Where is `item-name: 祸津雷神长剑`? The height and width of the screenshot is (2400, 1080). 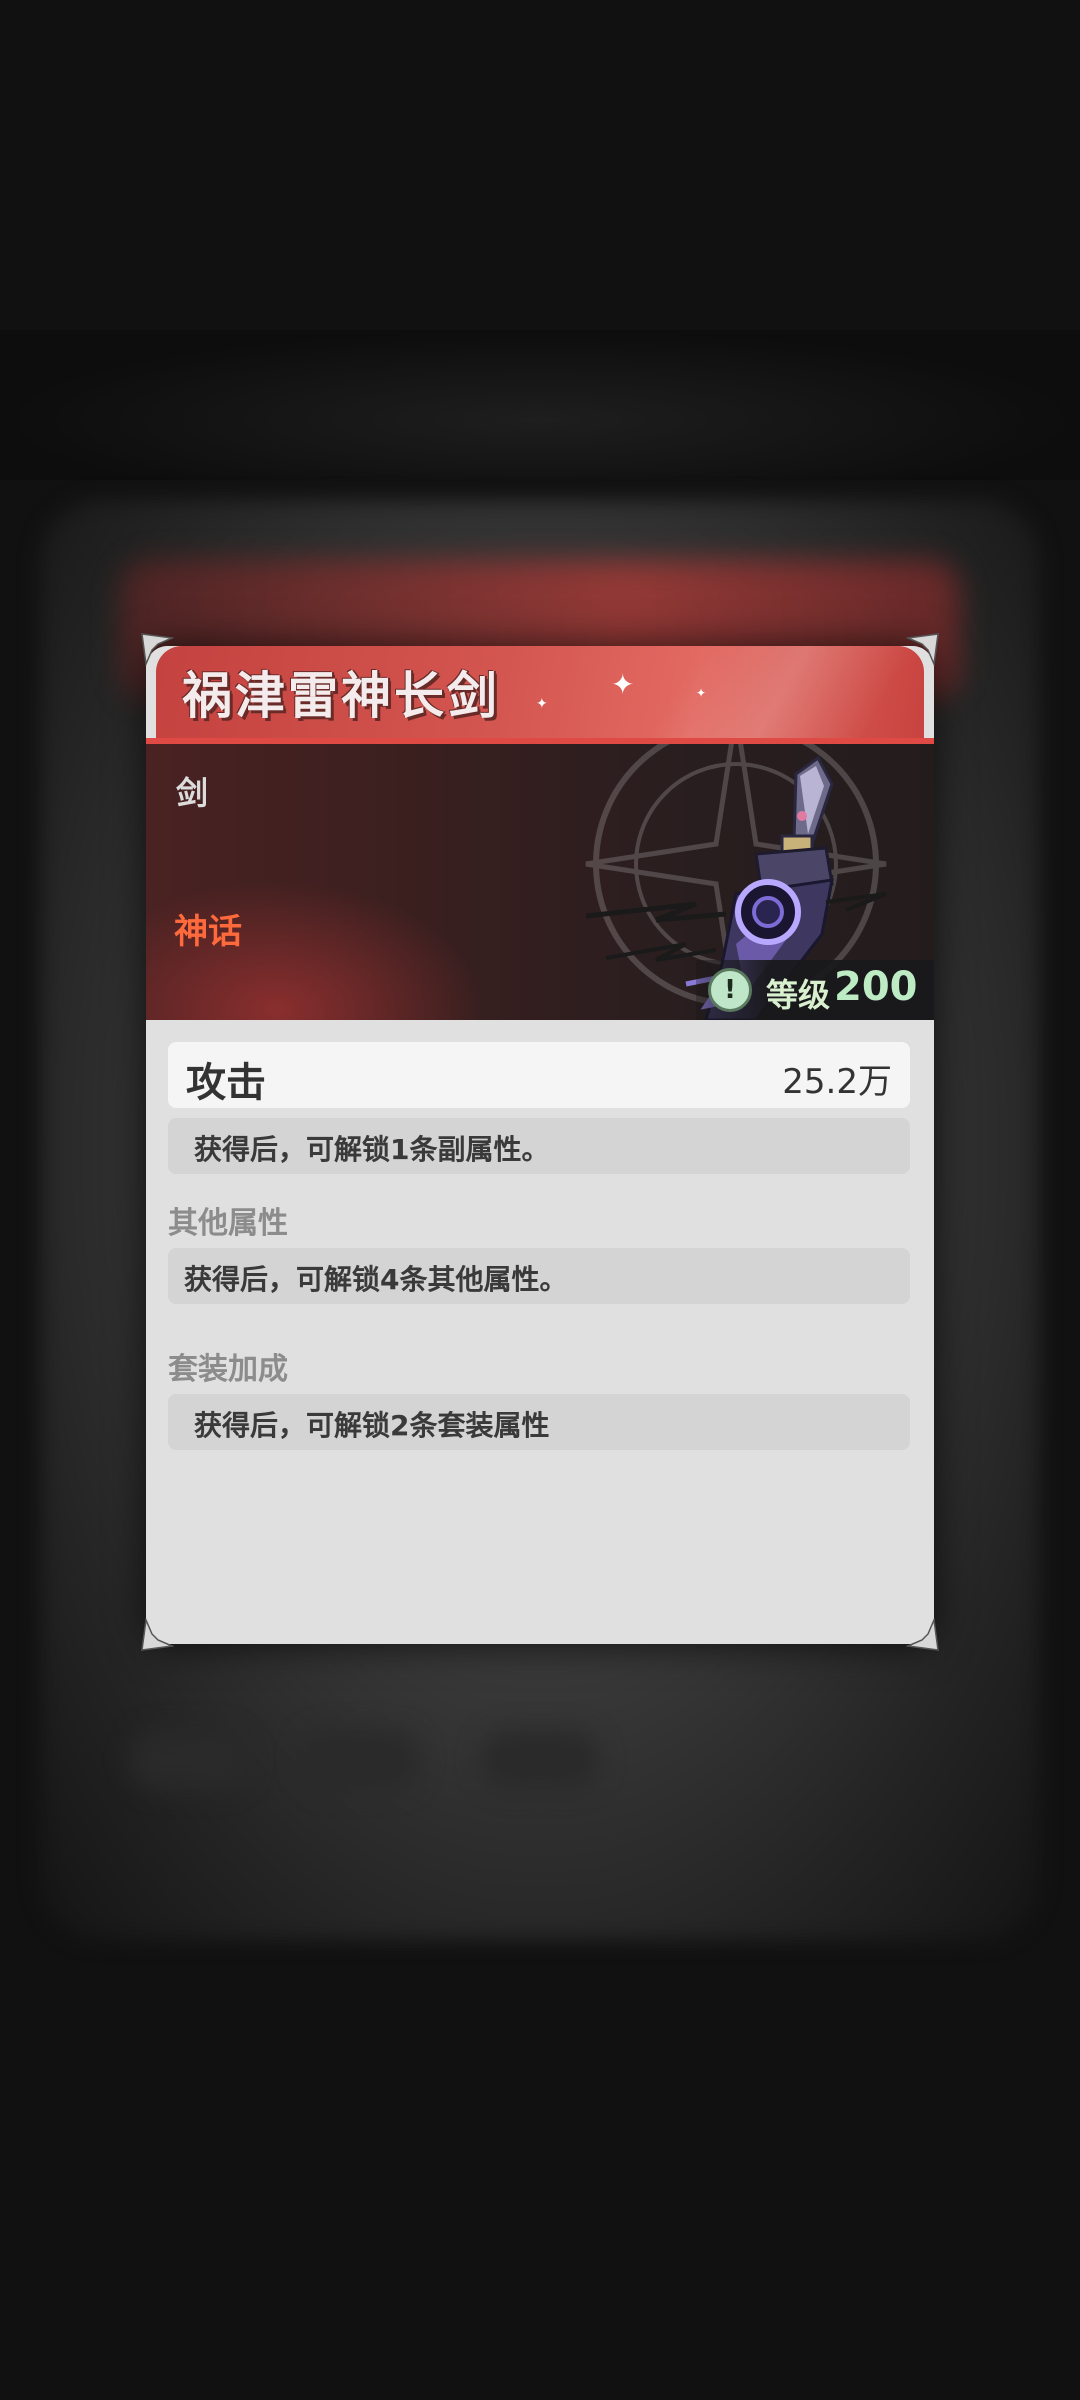 item-name: 祸津雷神长剑 is located at coordinates (341, 696).